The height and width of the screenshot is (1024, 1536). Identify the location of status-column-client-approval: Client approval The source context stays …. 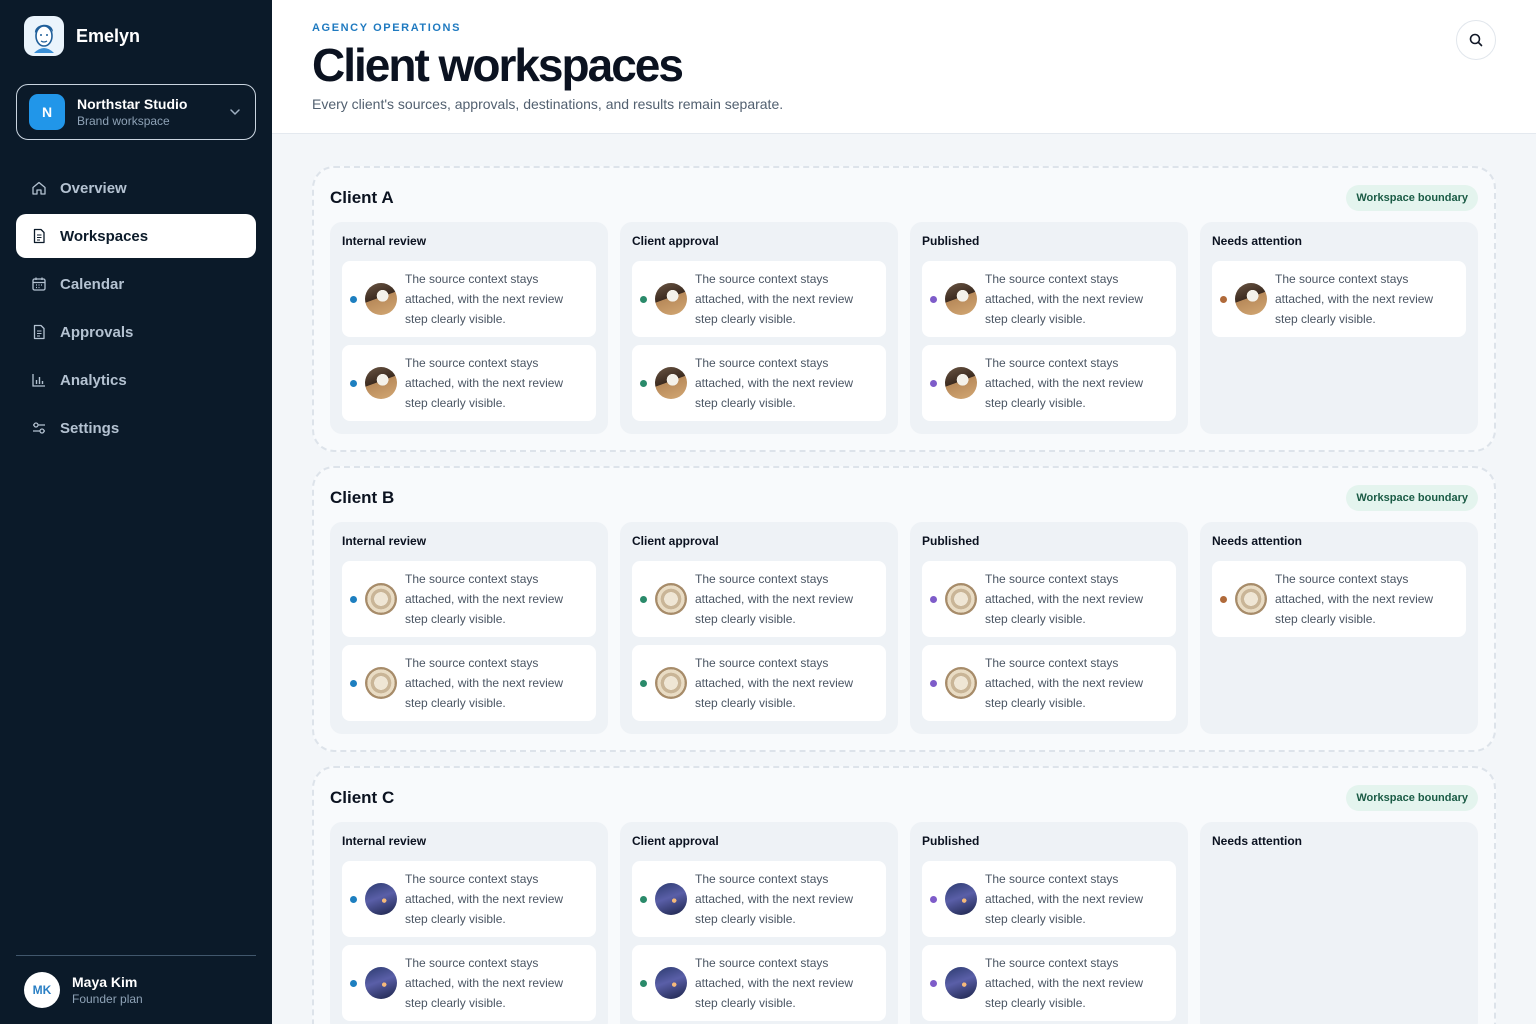
(759, 328).